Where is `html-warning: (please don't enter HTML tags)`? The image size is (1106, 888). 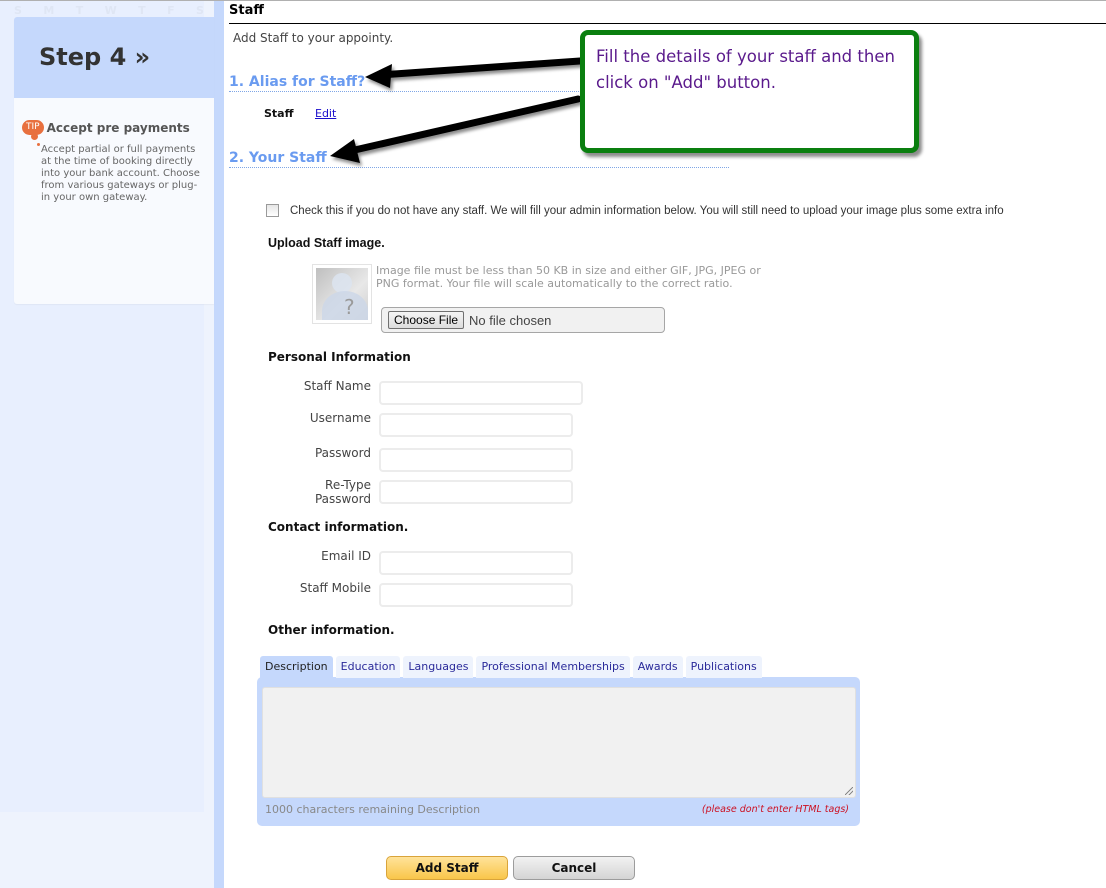 html-warning: (please don't enter HTML tags) is located at coordinates (775, 809).